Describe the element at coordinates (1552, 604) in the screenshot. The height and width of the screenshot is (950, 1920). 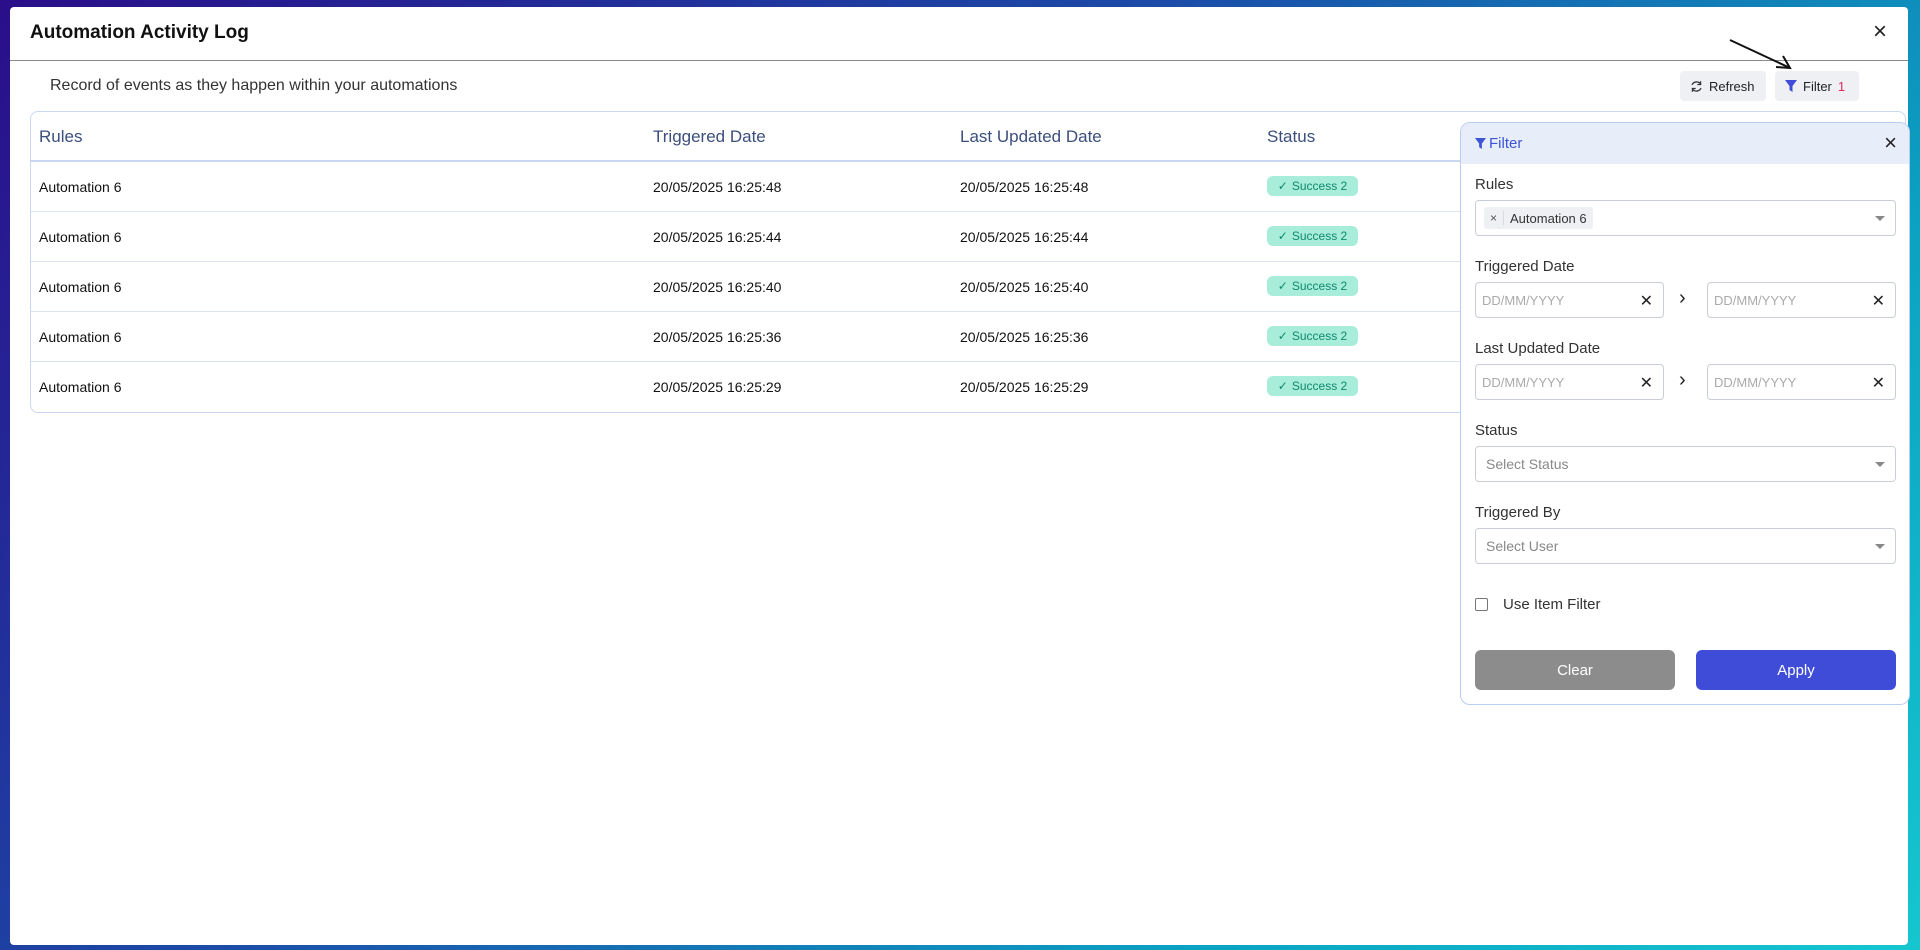
I see `use-item-filter-label: Use Item Filter` at that location.